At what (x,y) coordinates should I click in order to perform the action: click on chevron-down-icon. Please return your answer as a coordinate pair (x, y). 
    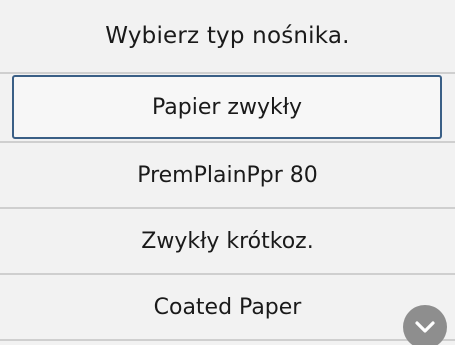
    Looking at the image, I should click on (425, 327).